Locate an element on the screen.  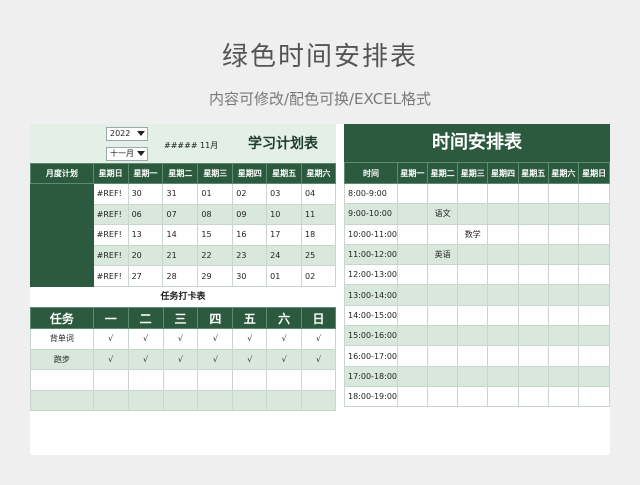
schedule-cell: 数学 is located at coordinates (473, 234).